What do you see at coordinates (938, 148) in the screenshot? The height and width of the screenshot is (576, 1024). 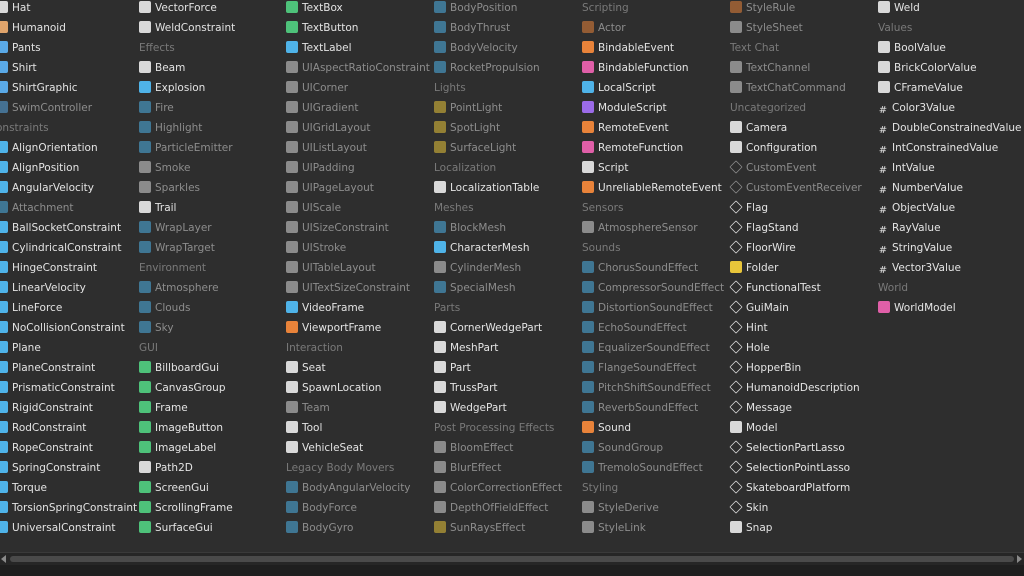 I see `object-item: # IntConstrainedValue` at bounding box center [938, 148].